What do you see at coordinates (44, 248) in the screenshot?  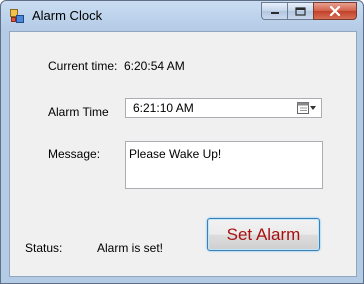 I see `status-label: Status:` at bounding box center [44, 248].